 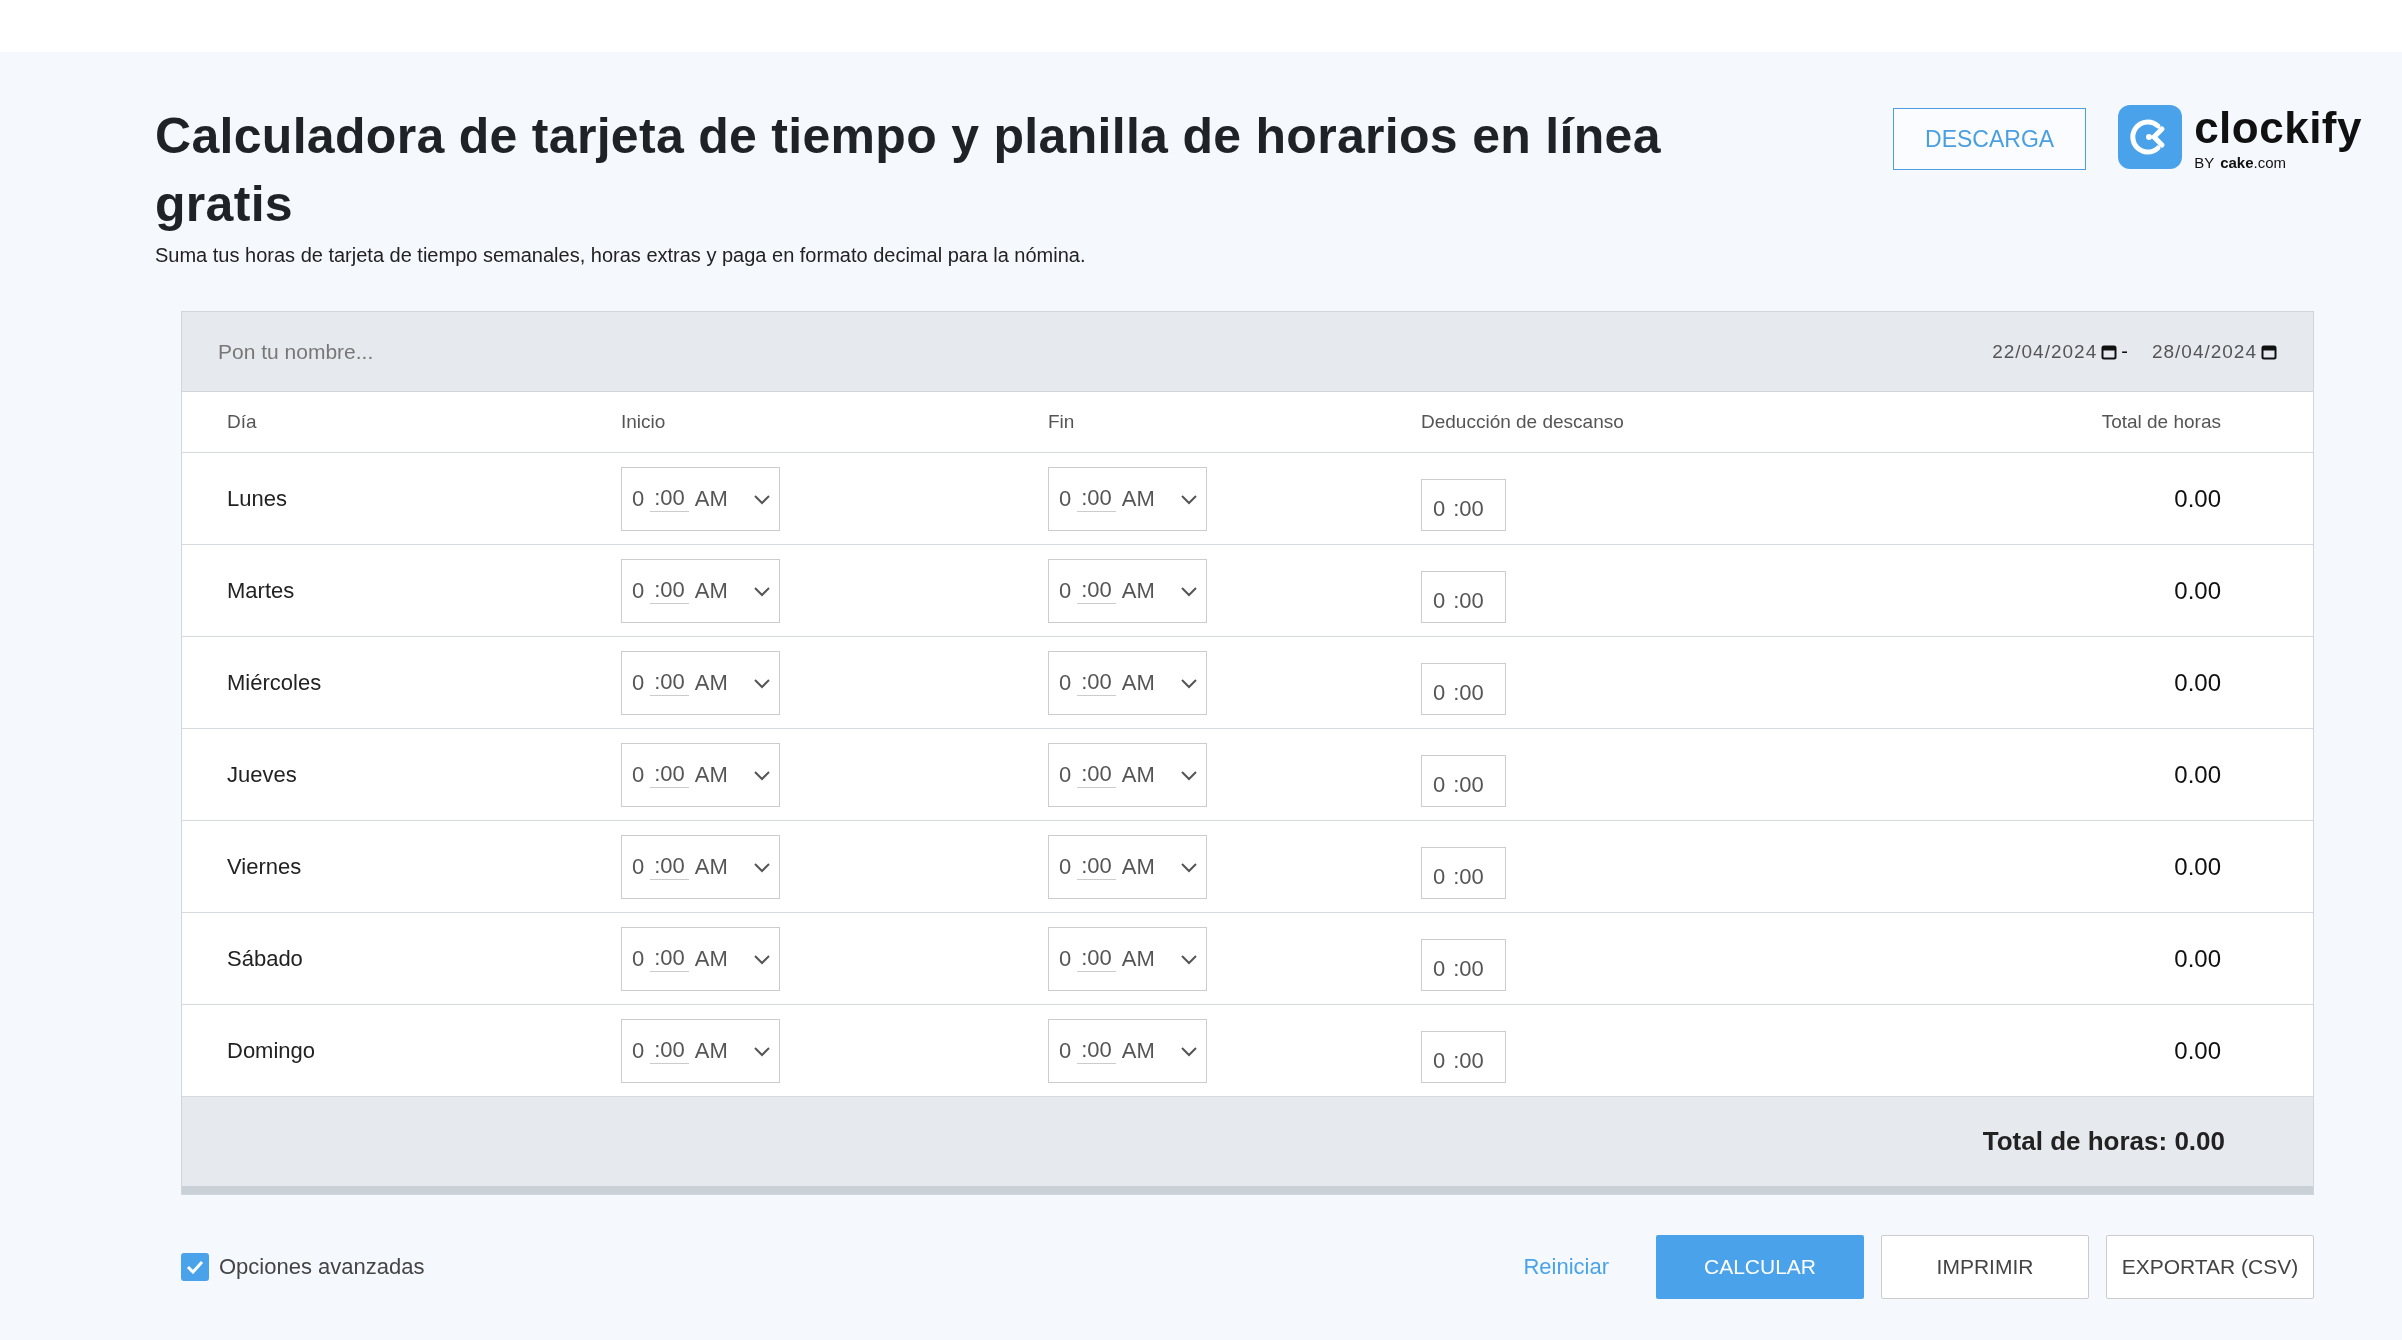 What do you see at coordinates (275, 682) in the screenshot?
I see `day-label: Miércoles` at bounding box center [275, 682].